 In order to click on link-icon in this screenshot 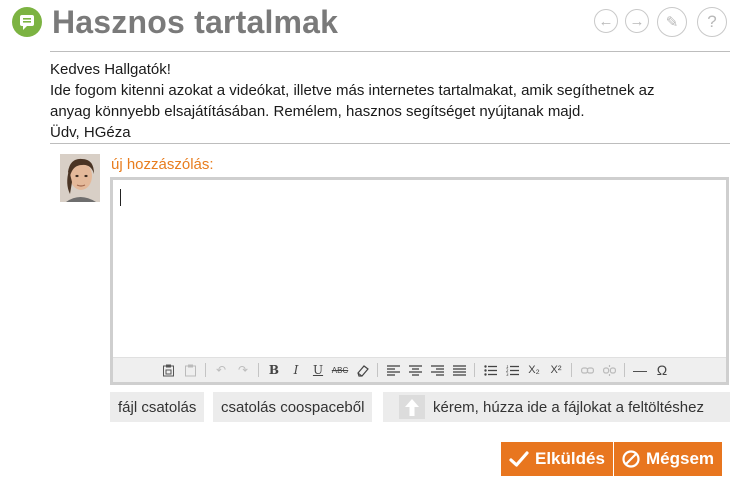, I will do `click(587, 370)`.